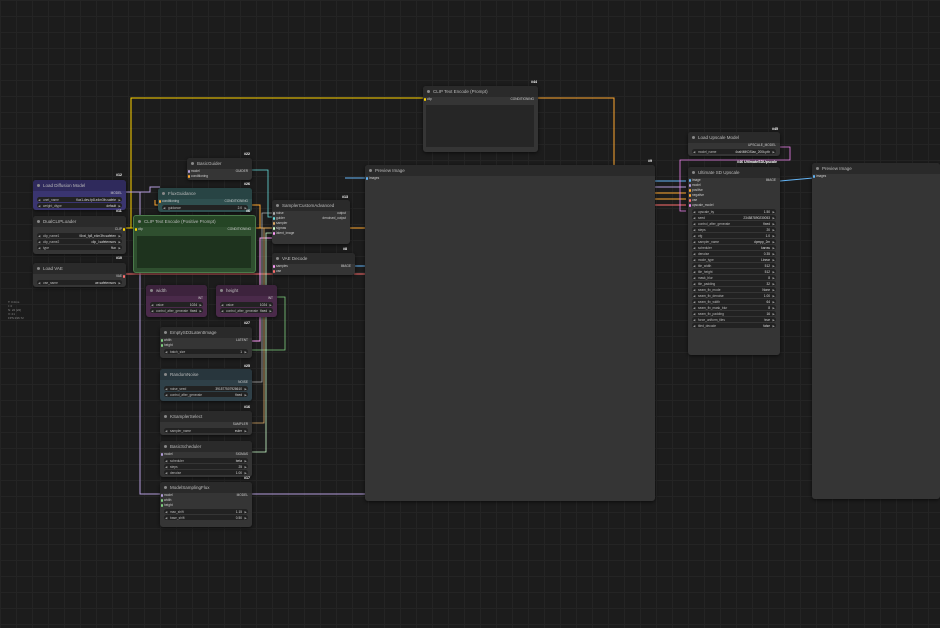  What do you see at coordinates (734, 295) in the screenshot?
I see `widget-seam-fix-denoise: ◀ seam_fix_denoise 1.00 ▶` at bounding box center [734, 295].